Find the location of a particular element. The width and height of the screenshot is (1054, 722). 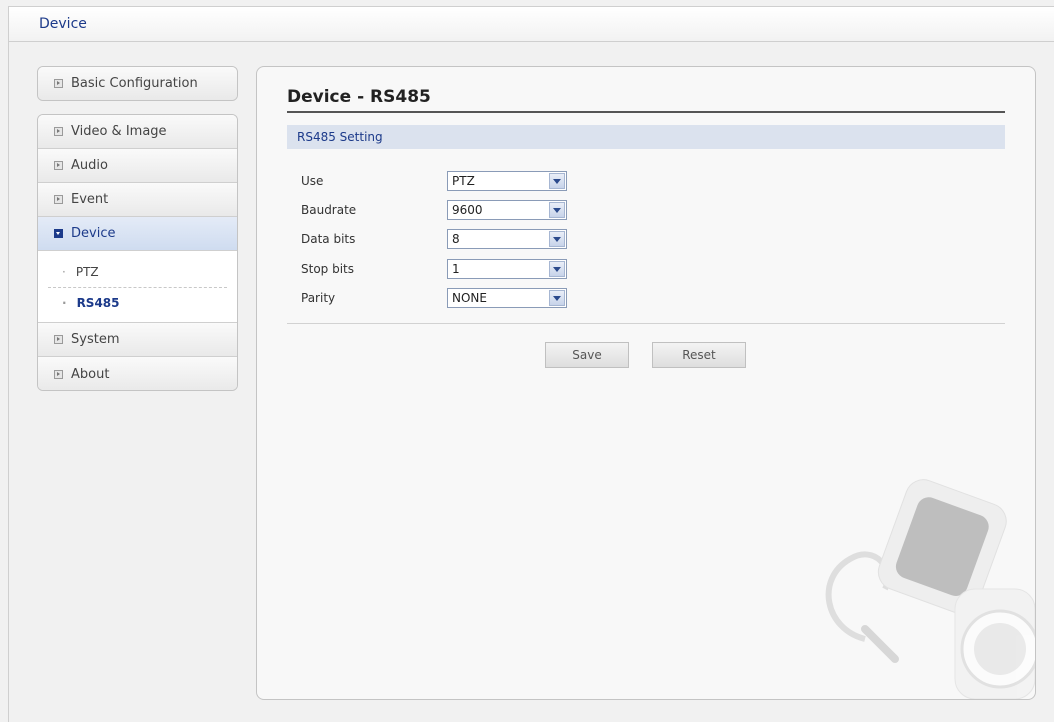

subnav-label: RS485 is located at coordinates (98, 303).